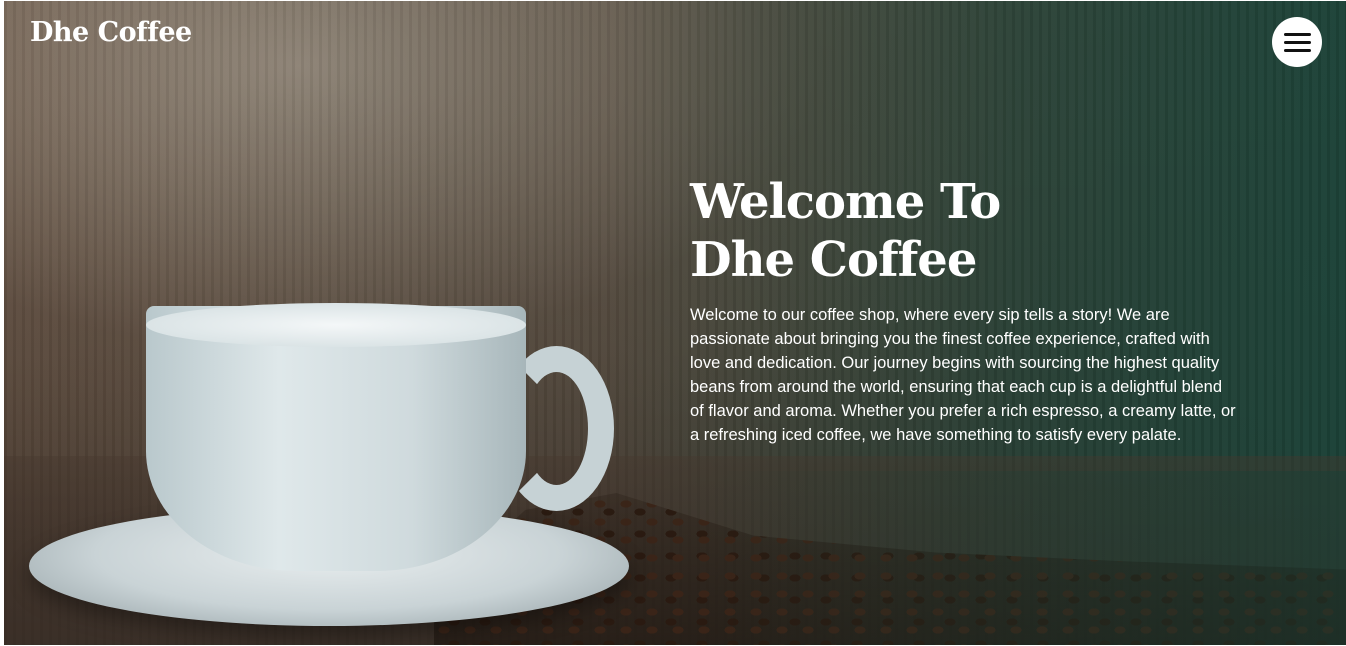 The width and height of the screenshot is (1346, 646). What do you see at coordinates (336, 325) in the screenshot?
I see `cup-rim-image` at bounding box center [336, 325].